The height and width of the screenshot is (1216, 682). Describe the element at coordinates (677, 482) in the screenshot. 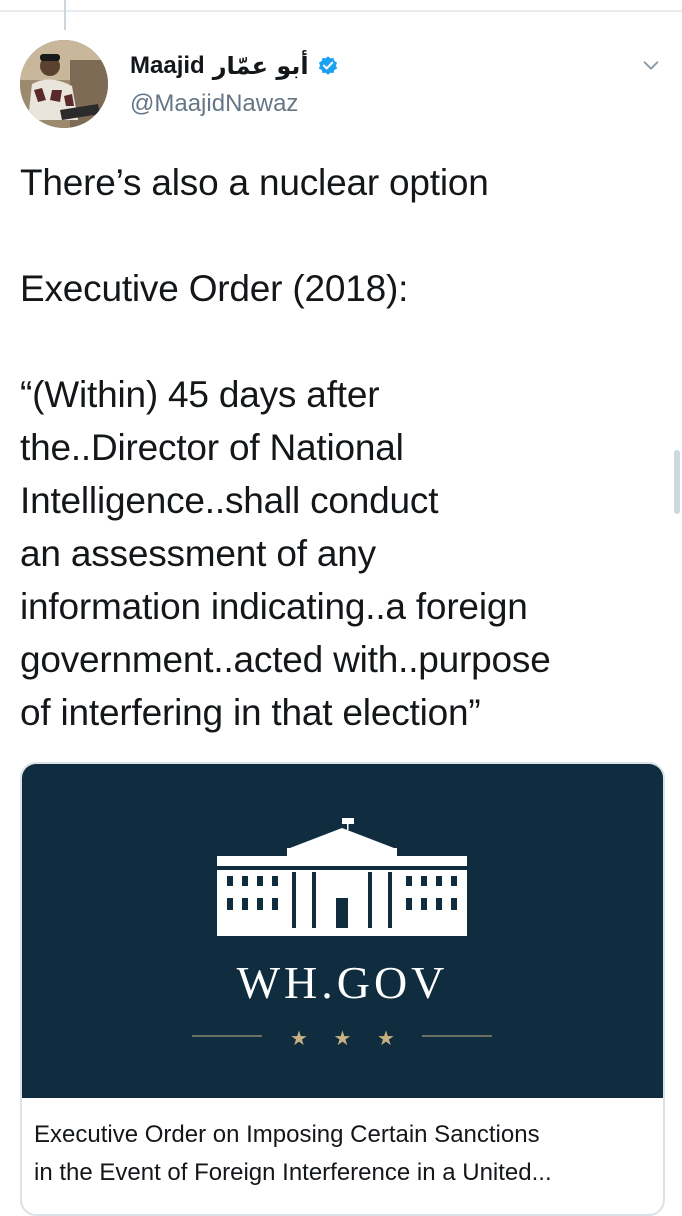

I see `scrollbar-thumb` at that location.